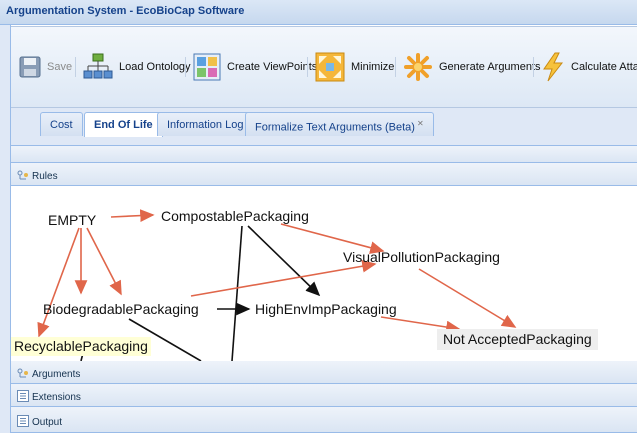 The image size is (637, 433). I want to click on load-ontology-button: Load Ontology, so click(137, 67).